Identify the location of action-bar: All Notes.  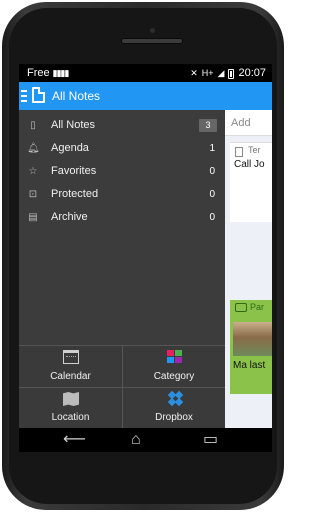
(145, 96).